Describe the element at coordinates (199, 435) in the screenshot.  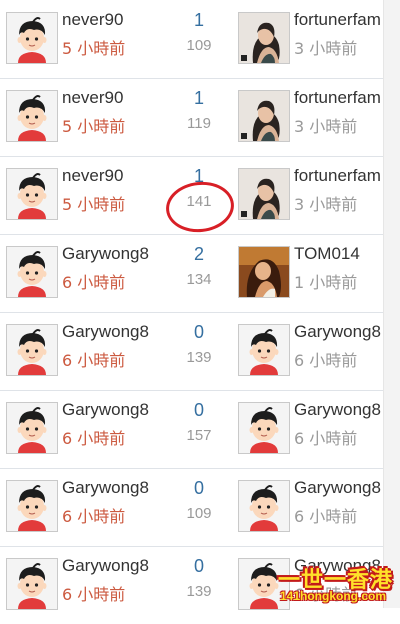
I see `view-count: 157` at that location.